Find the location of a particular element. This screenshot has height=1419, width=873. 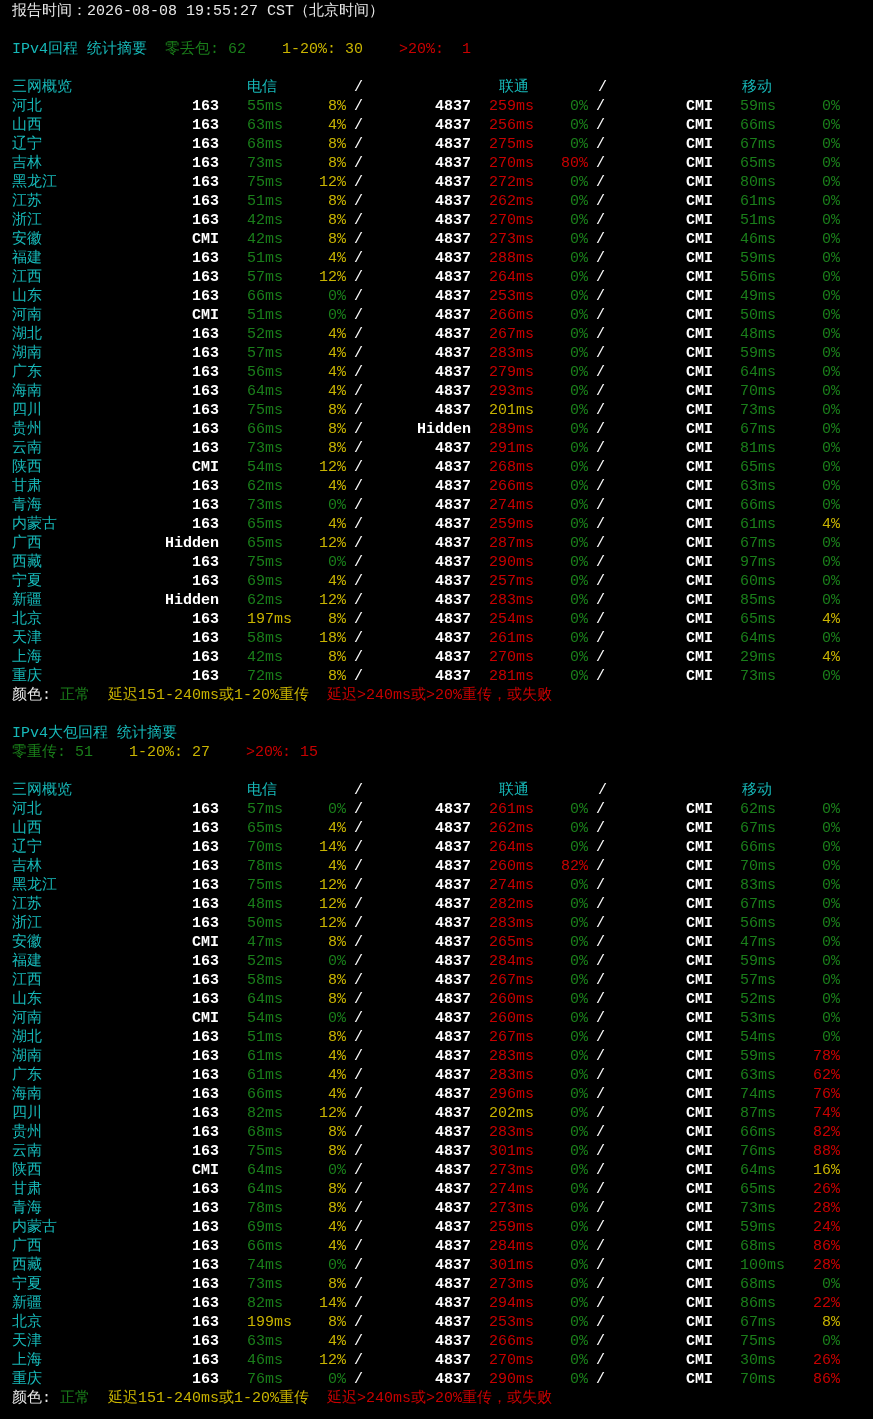

asn-label: Hidden is located at coordinates (191, 543).